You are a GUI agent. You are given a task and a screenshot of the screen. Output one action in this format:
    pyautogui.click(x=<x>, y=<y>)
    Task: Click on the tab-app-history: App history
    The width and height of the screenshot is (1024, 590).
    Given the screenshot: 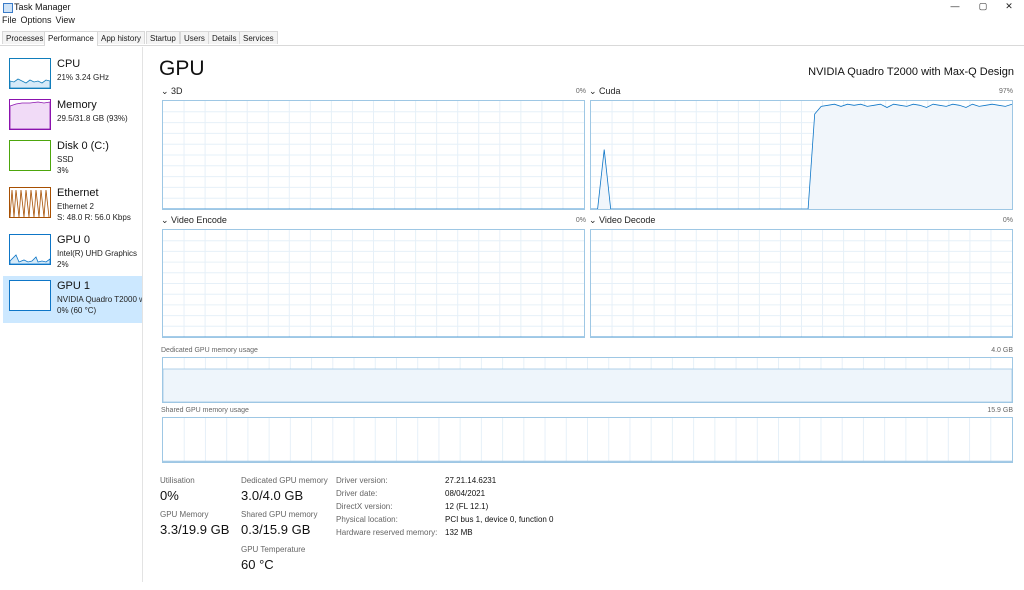 What is the action you would take?
    pyautogui.click(x=121, y=37)
    